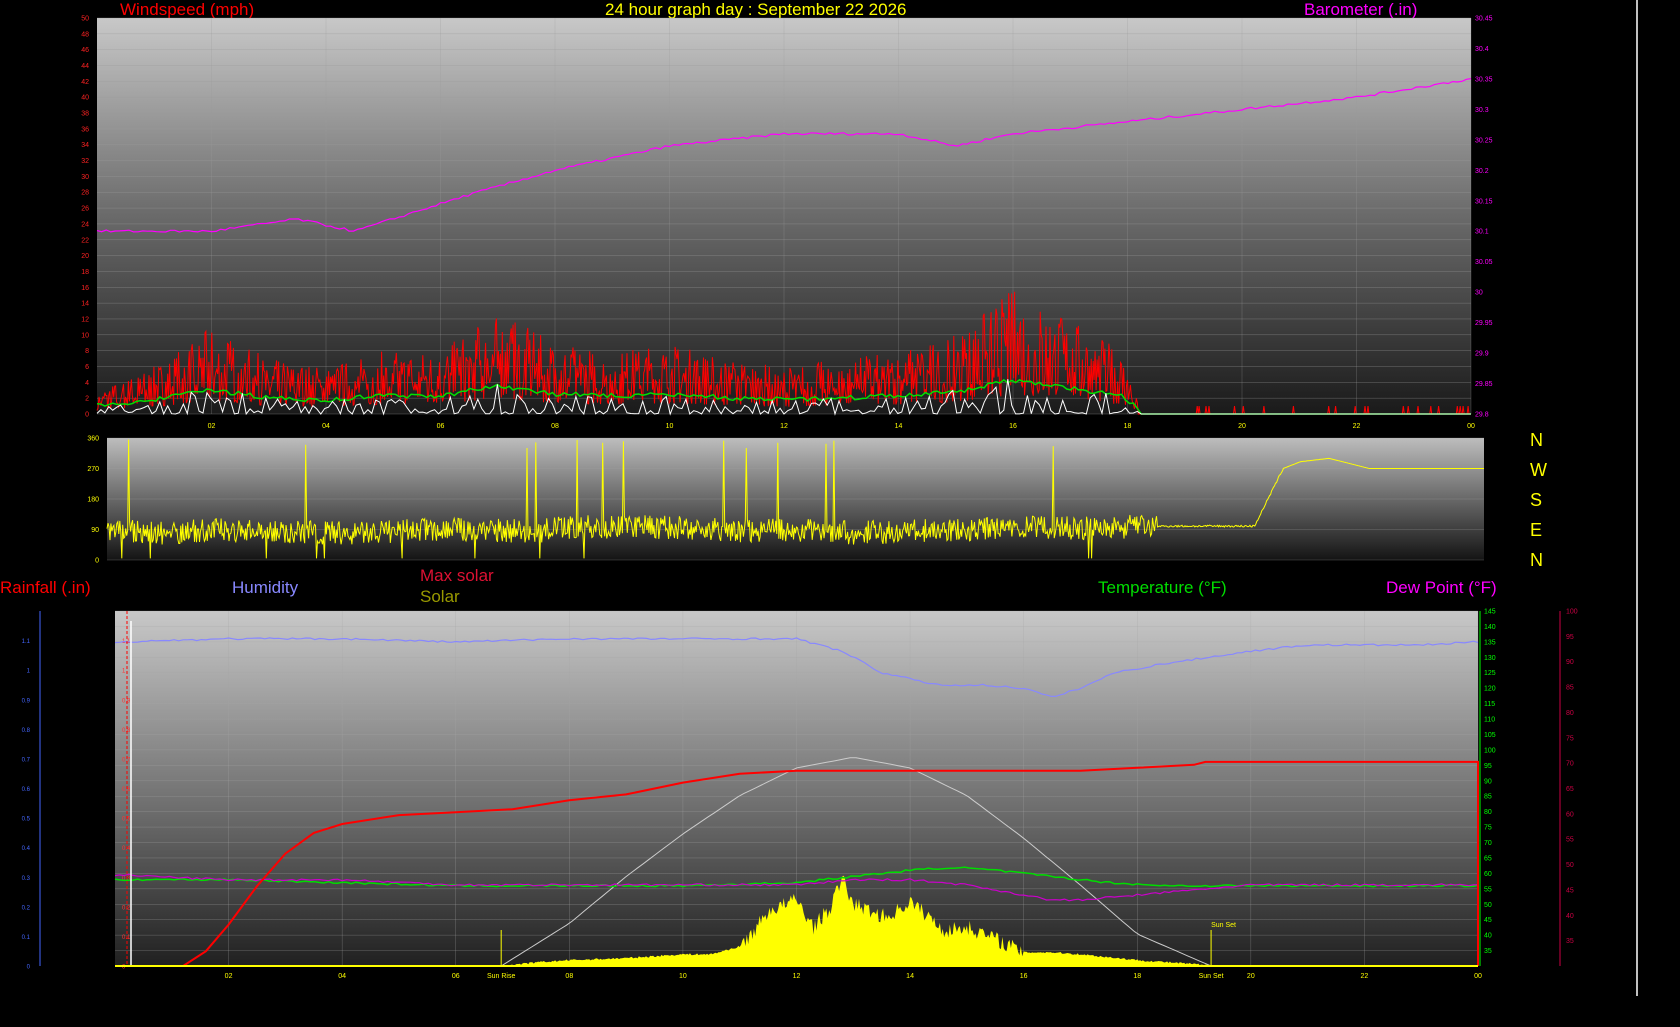  What do you see at coordinates (85, 256) in the screenshot?
I see `windspeed-tick-label: 20` at bounding box center [85, 256].